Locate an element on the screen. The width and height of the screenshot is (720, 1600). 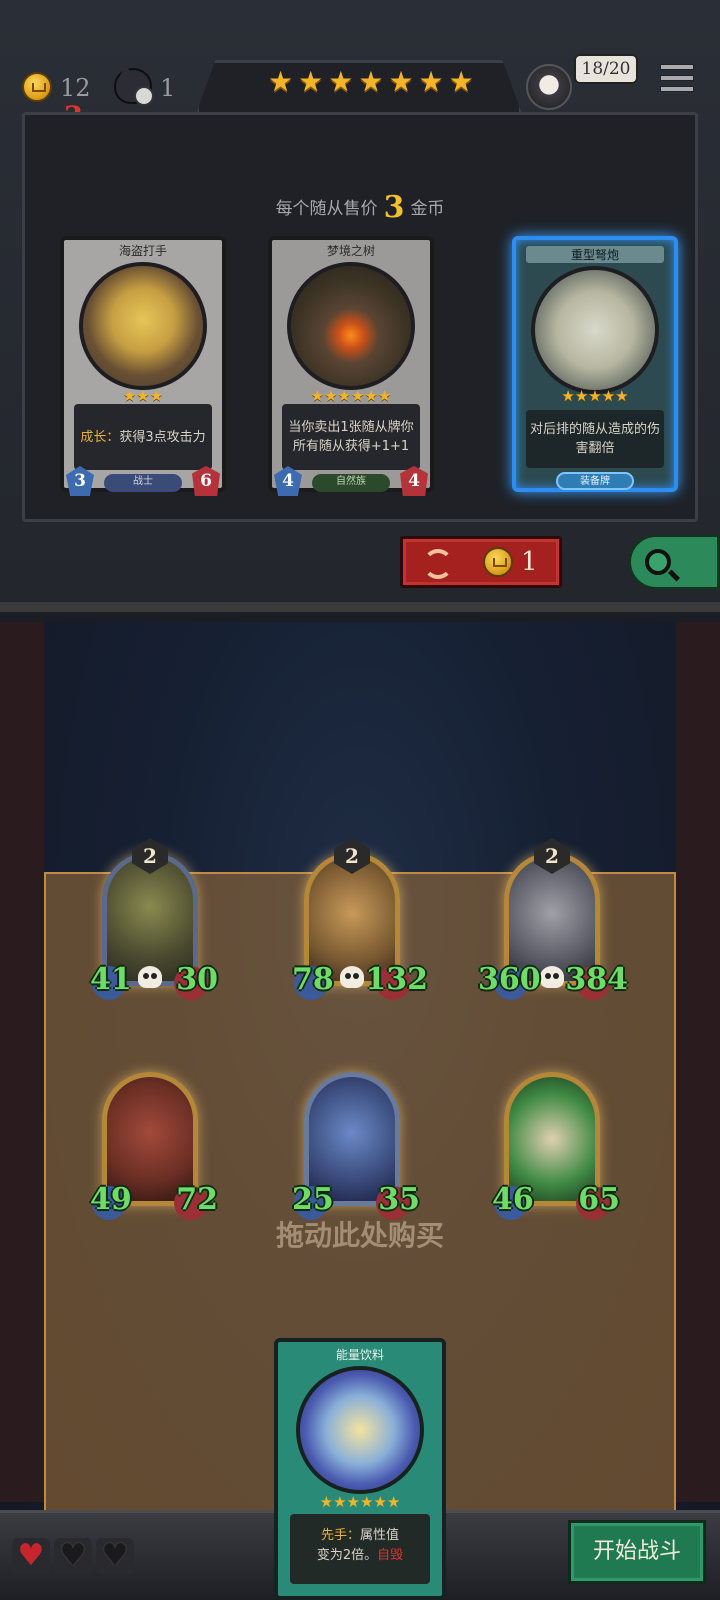
card-name: 海盗打手 is located at coordinates (142, 251).